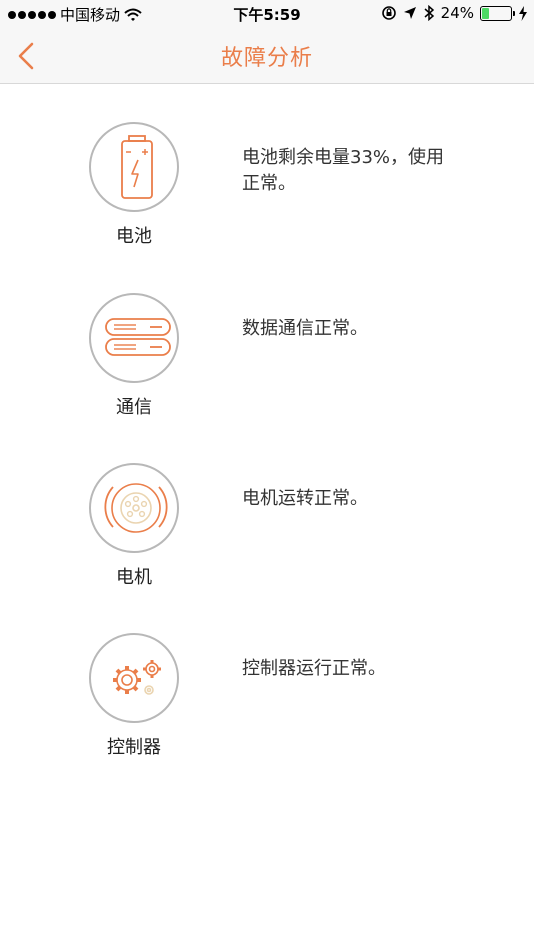 The height and width of the screenshot is (950, 534). Describe the element at coordinates (314, 668) in the screenshot. I see `item-status: 控制器运行正常。` at that location.